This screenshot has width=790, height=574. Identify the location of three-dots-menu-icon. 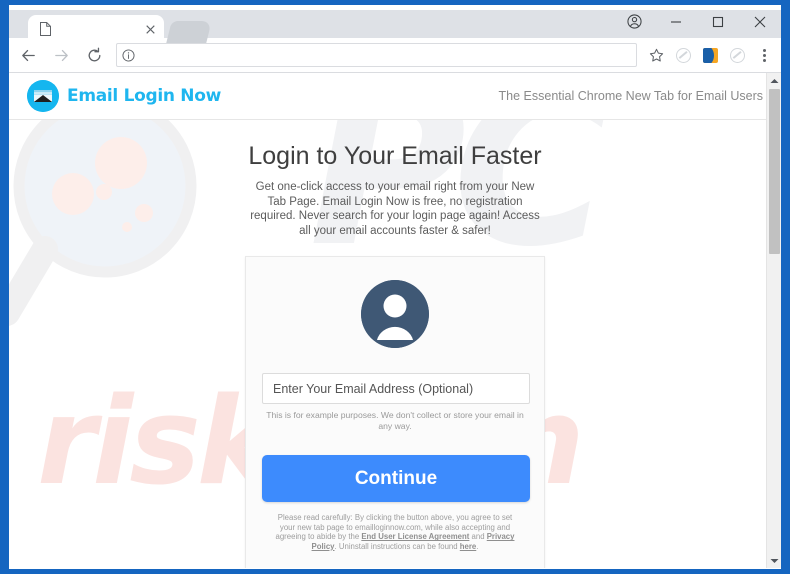
(764, 55).